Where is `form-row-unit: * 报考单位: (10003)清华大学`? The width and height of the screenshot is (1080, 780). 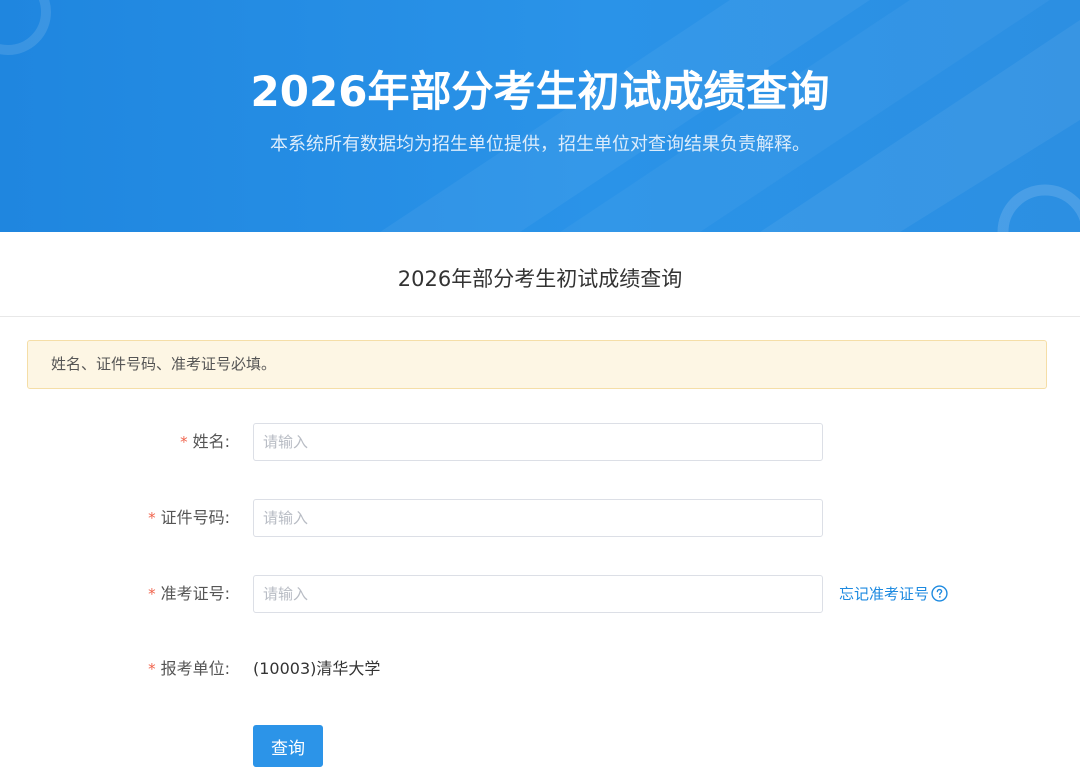
form-row-unit: * 报考单位: (10003)清华大学 is located at coordinates (540, 669).